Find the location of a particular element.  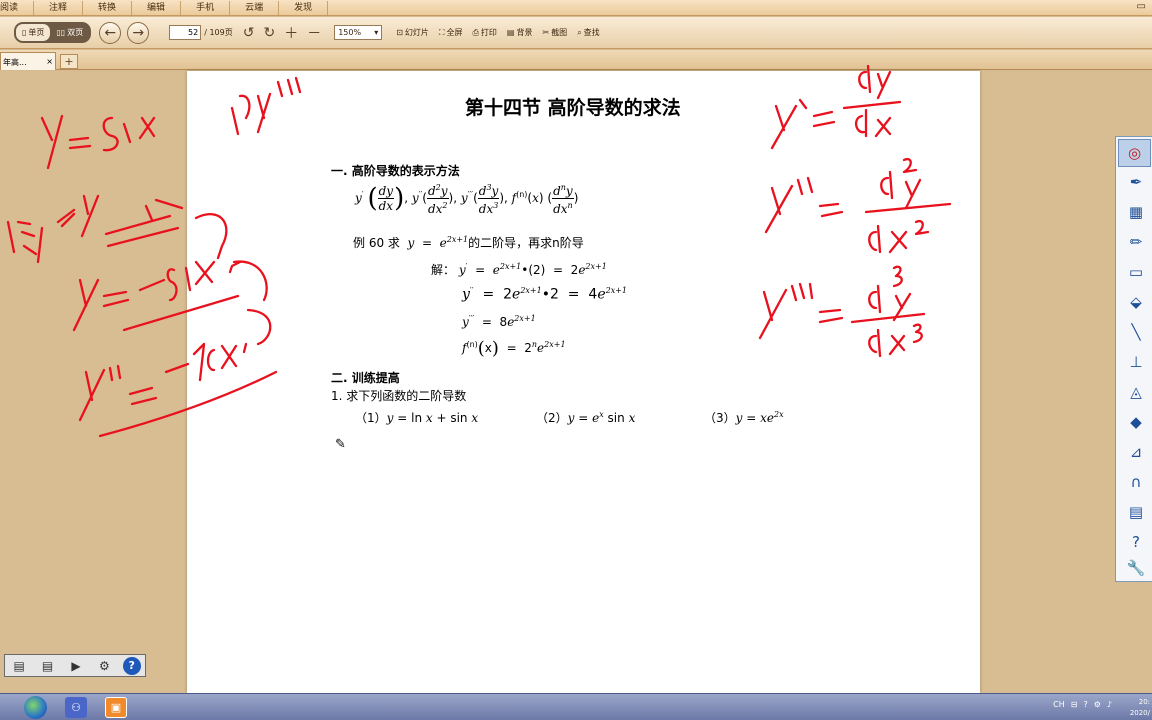

line-icon: ╲ is located at coordinates (1136, 332).